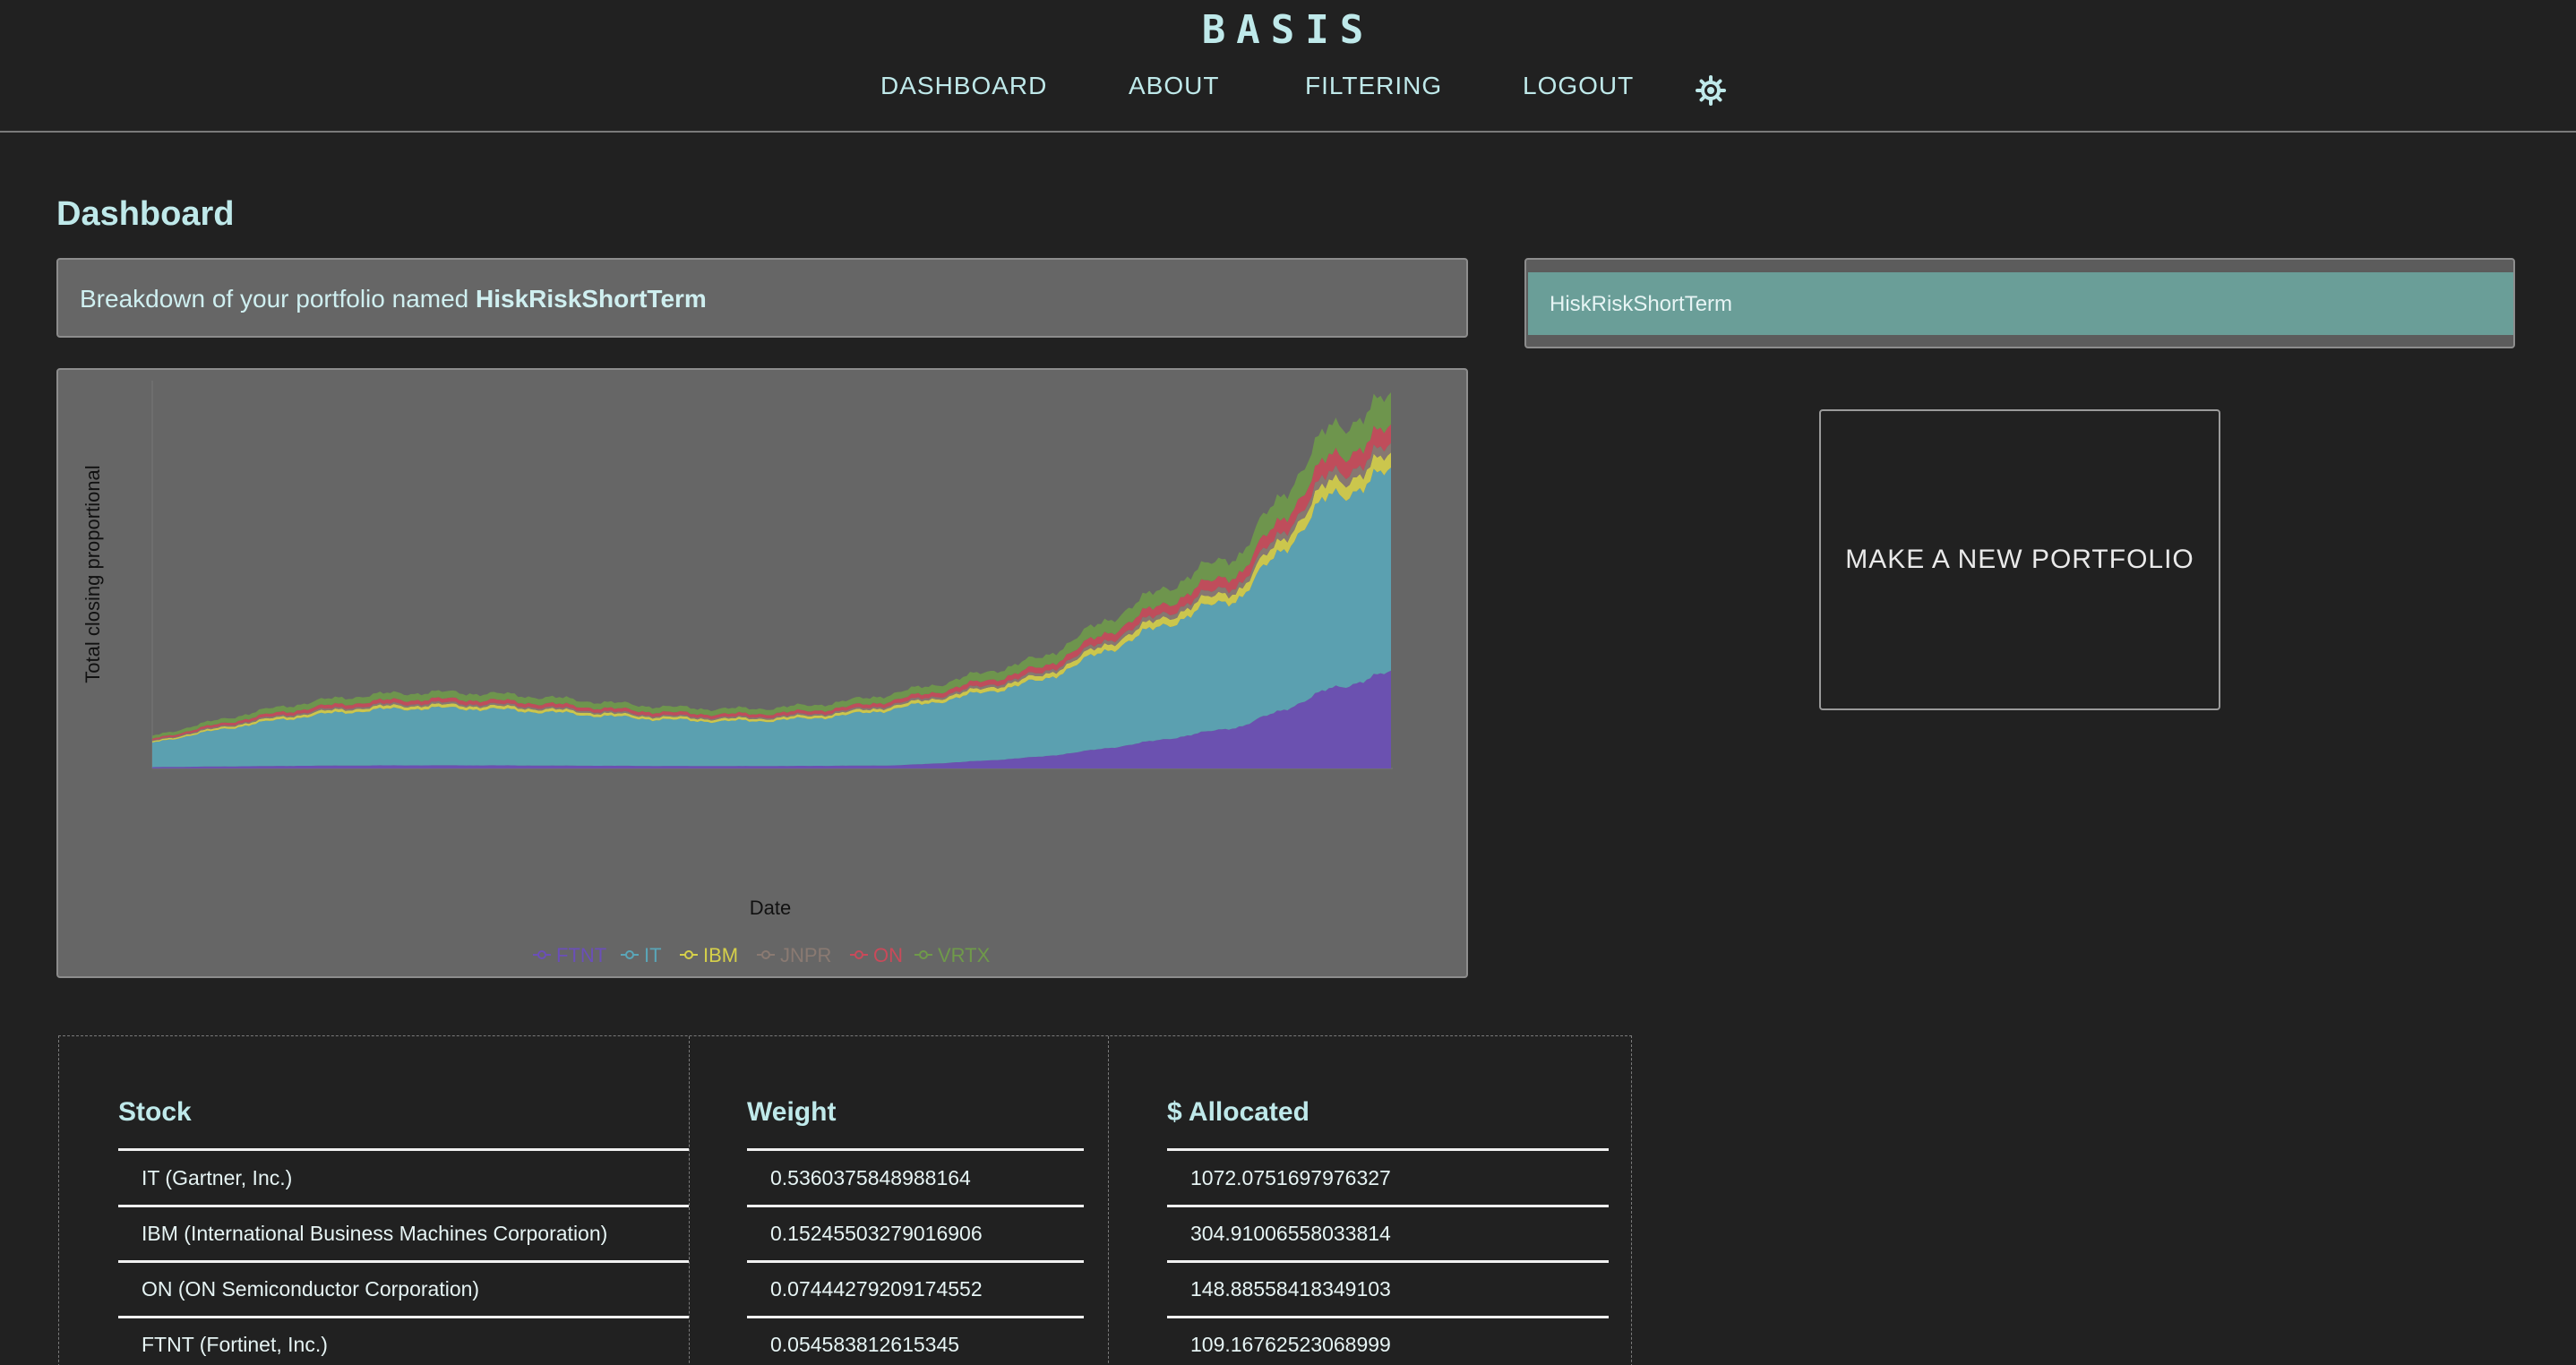  Describe the element at coordinates (155, 1112) in the screenshot. I see `header-stock: Stock` at that location.